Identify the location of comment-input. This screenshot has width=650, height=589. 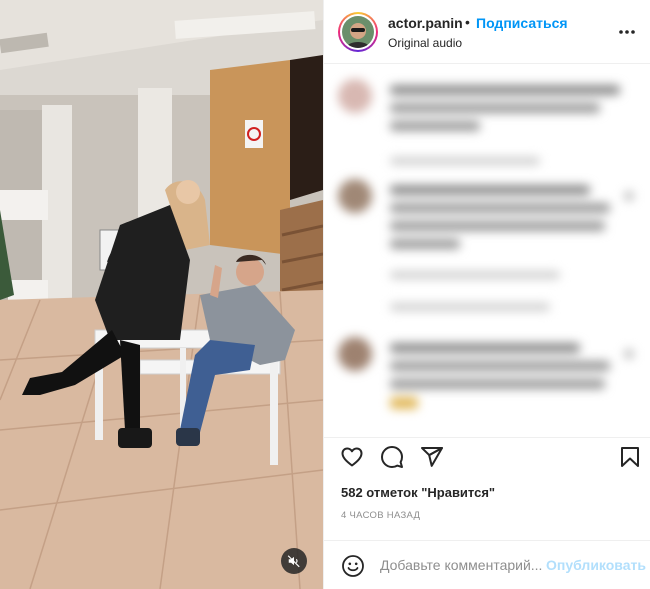
(470, 565).